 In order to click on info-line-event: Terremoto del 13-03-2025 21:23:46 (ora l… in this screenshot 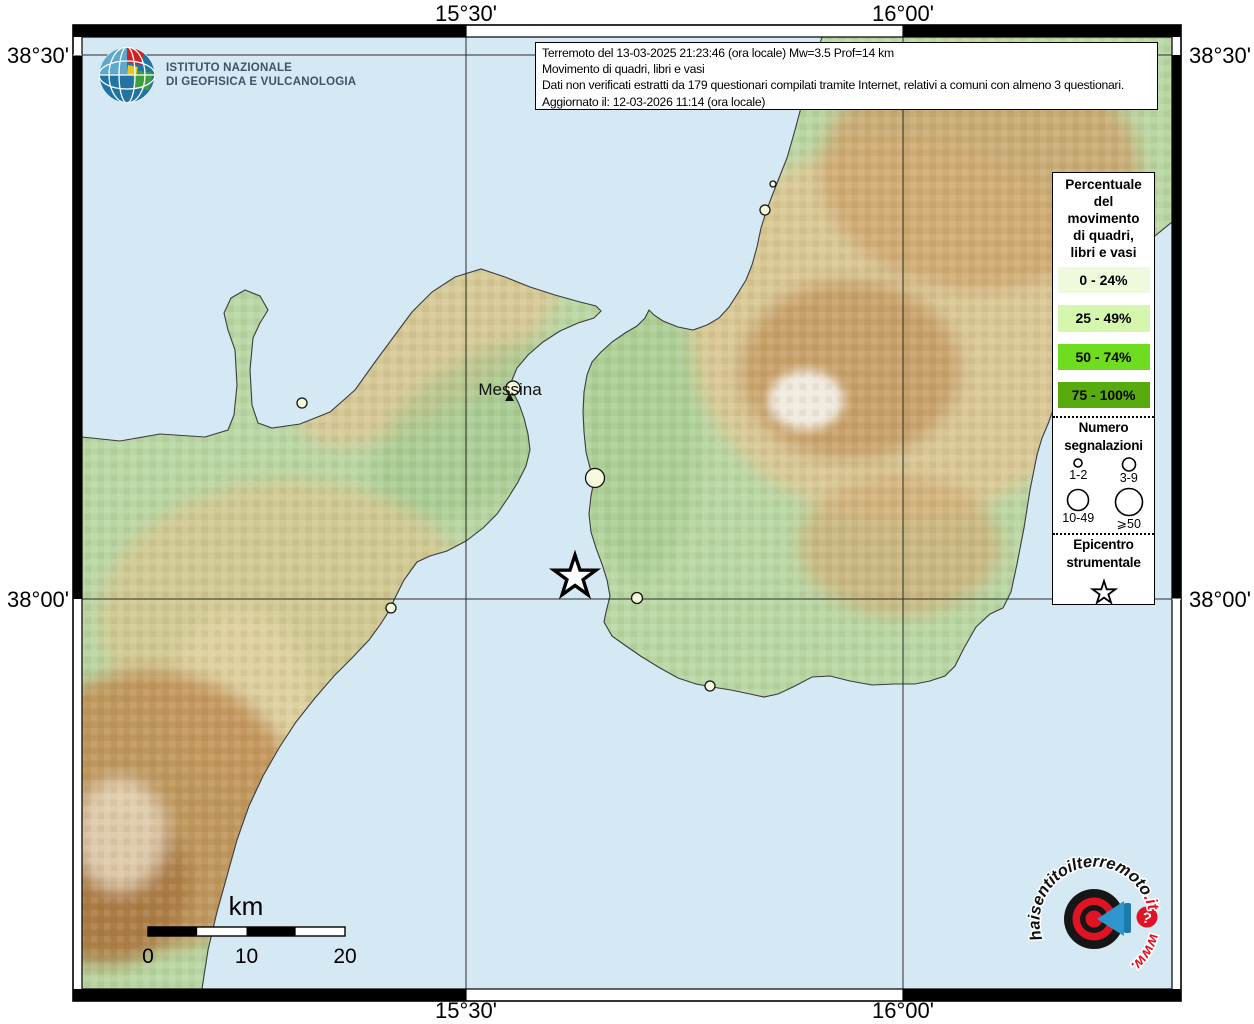, I will do `click(718, 53)`.